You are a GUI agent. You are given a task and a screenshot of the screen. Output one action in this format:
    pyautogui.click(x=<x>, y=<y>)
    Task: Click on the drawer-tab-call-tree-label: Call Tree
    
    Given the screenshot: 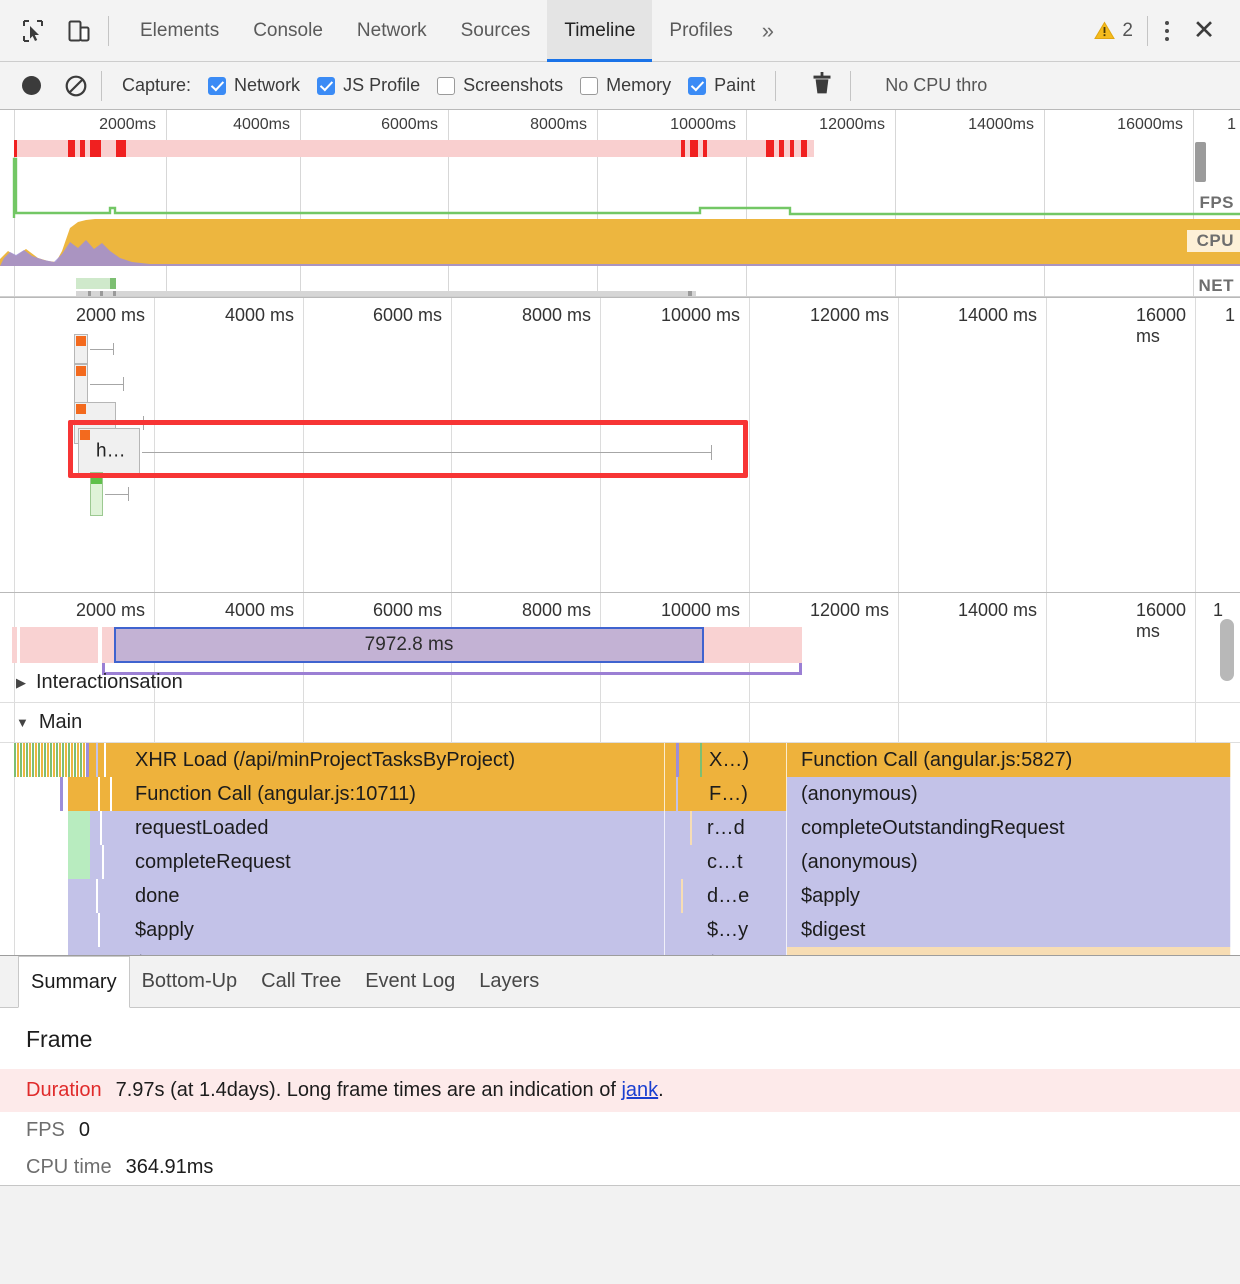 What is the action you would take?
    pyautogui.click(x=301, y=981)
    